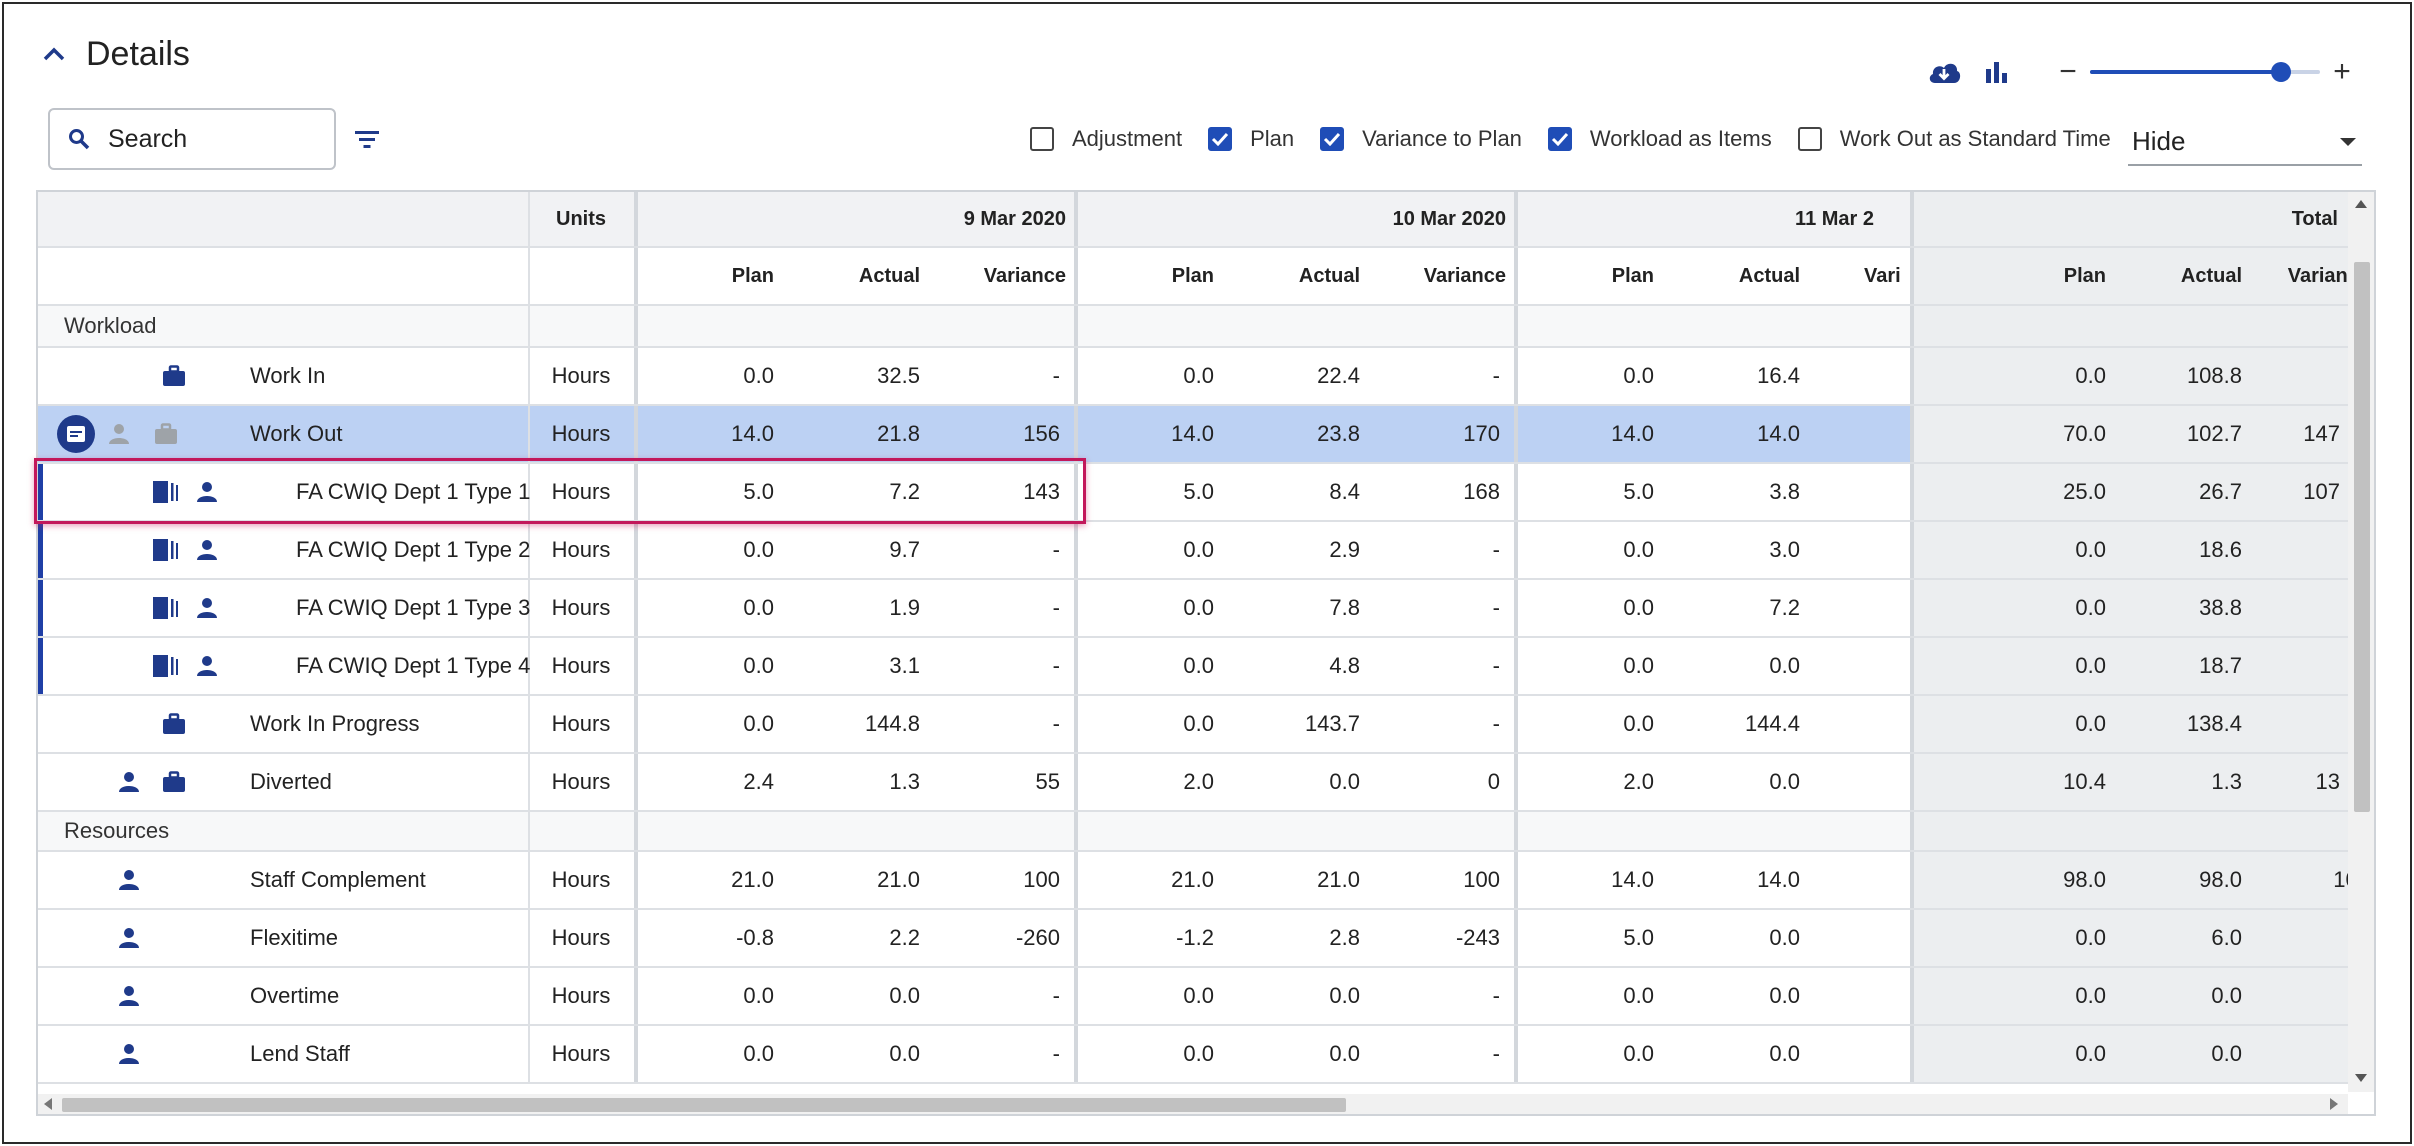 The width and height of the screenshot is (2414, 1146). I want to click on zoom-out-button: −, so click(2068, 72).